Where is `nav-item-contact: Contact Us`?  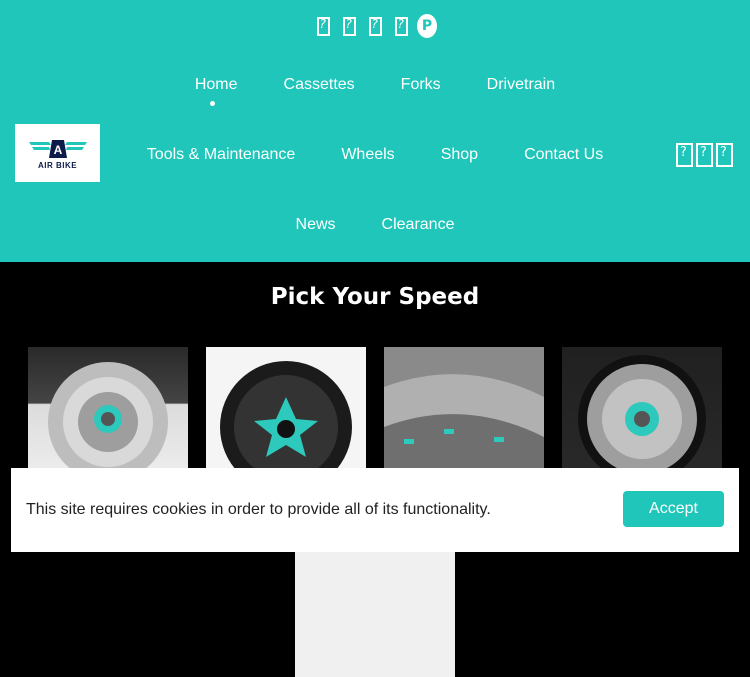
nav-item-contact: Contact Us is located at coordinates (563, 155).